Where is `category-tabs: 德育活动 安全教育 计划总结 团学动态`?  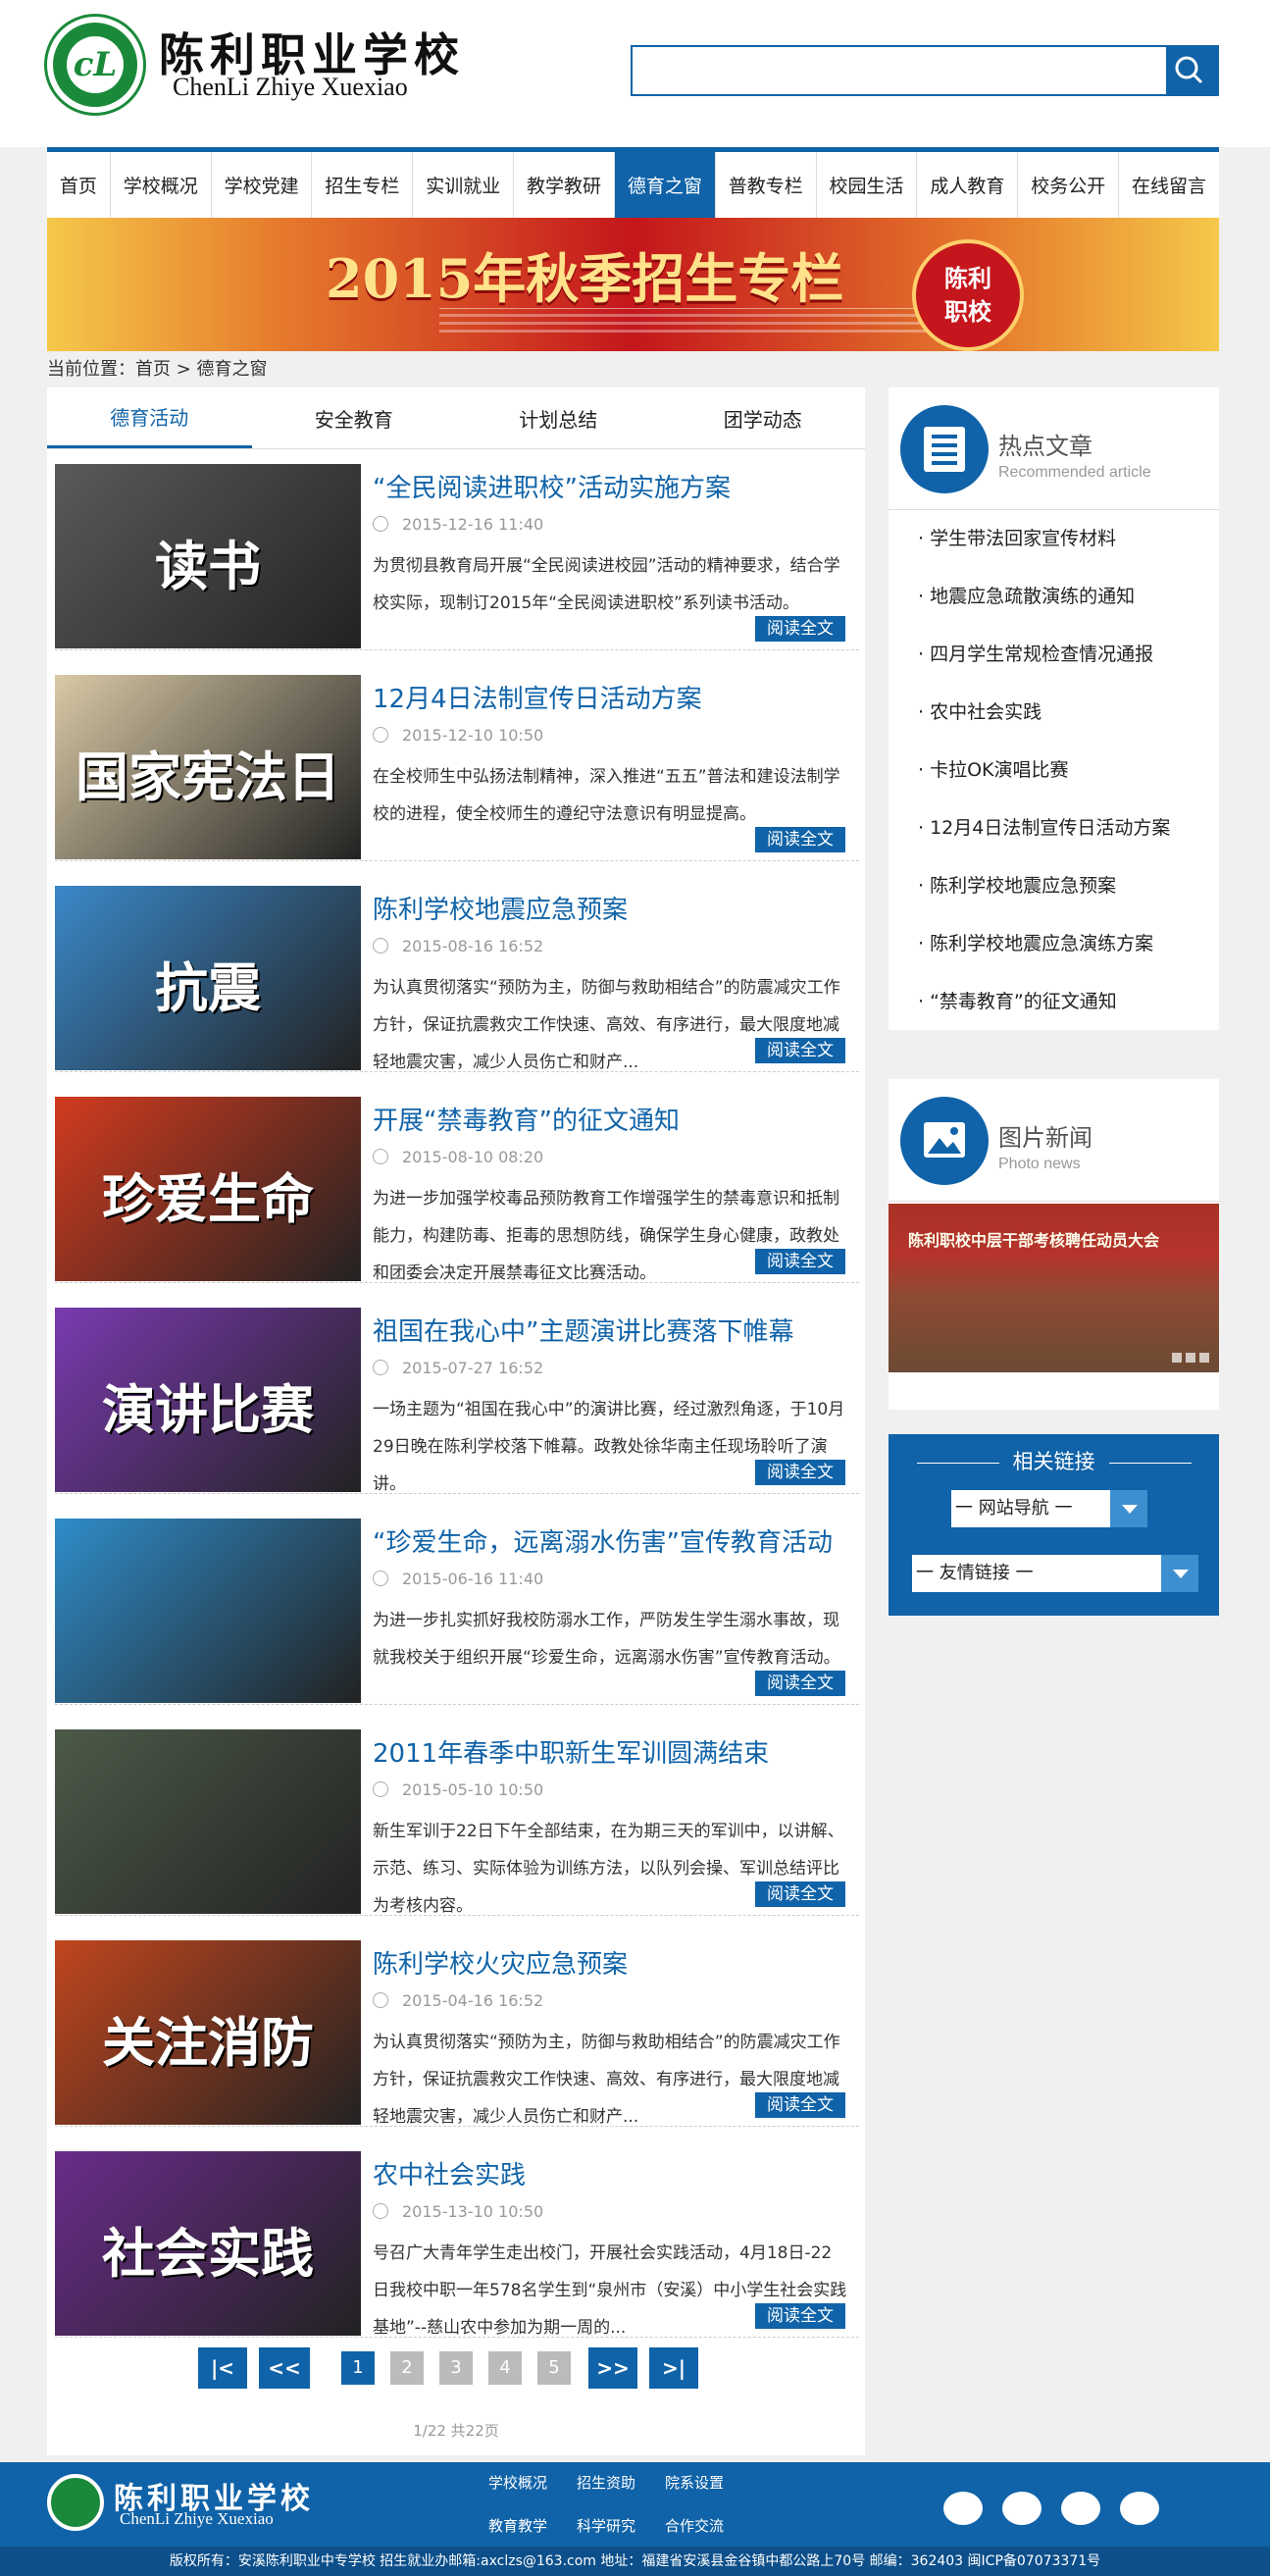 category-tabs: 德育活动 安全教育 计划总结 团学动态 is located at coordinates (456, 418).